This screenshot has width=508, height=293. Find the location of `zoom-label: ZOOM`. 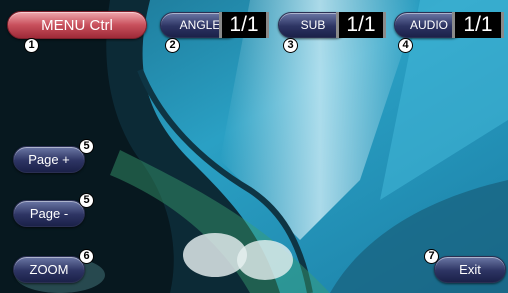

zoom-label: ZOOM is located at coordinates (49, 269).